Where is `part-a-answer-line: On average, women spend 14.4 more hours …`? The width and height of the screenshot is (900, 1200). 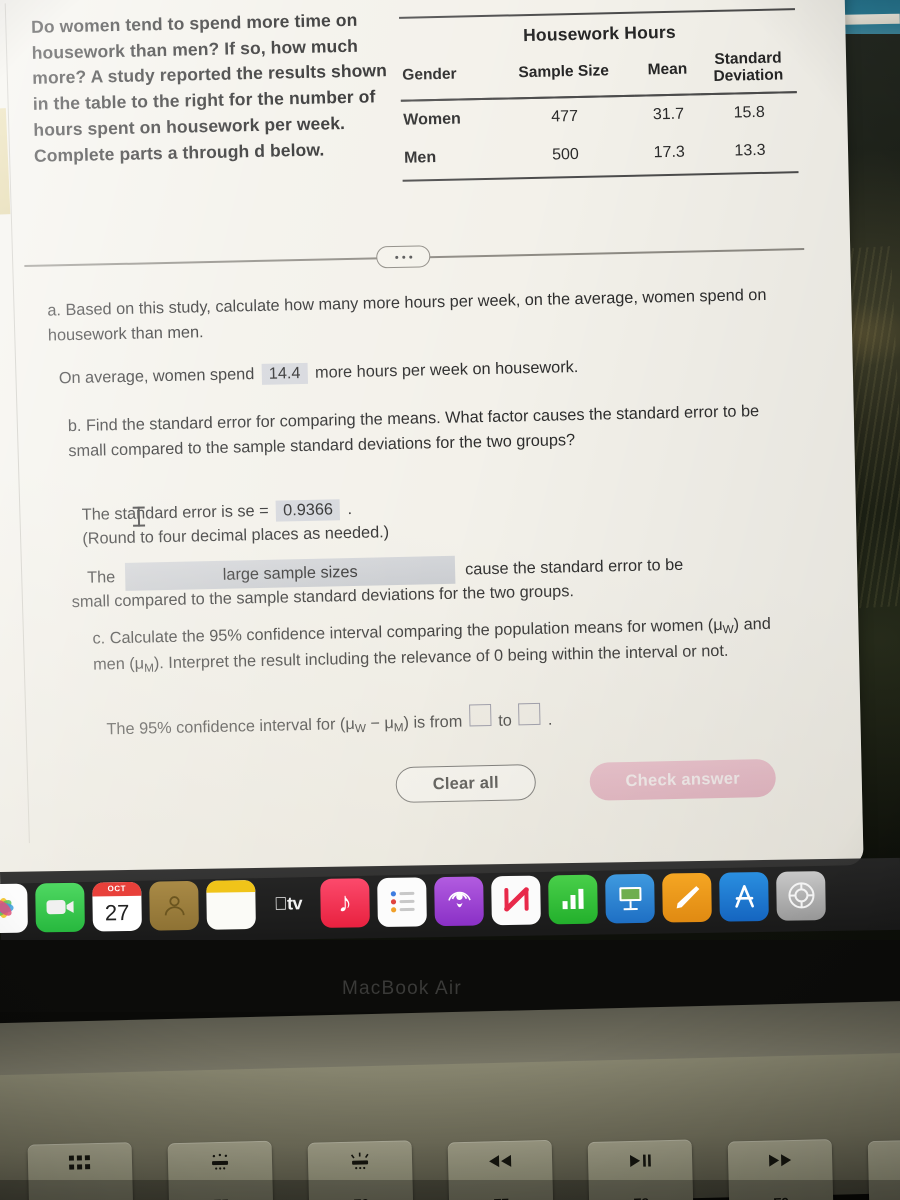 part-a-answer-line: On average, women spend 14.4 more hours … is located at coordinates (319, 373).